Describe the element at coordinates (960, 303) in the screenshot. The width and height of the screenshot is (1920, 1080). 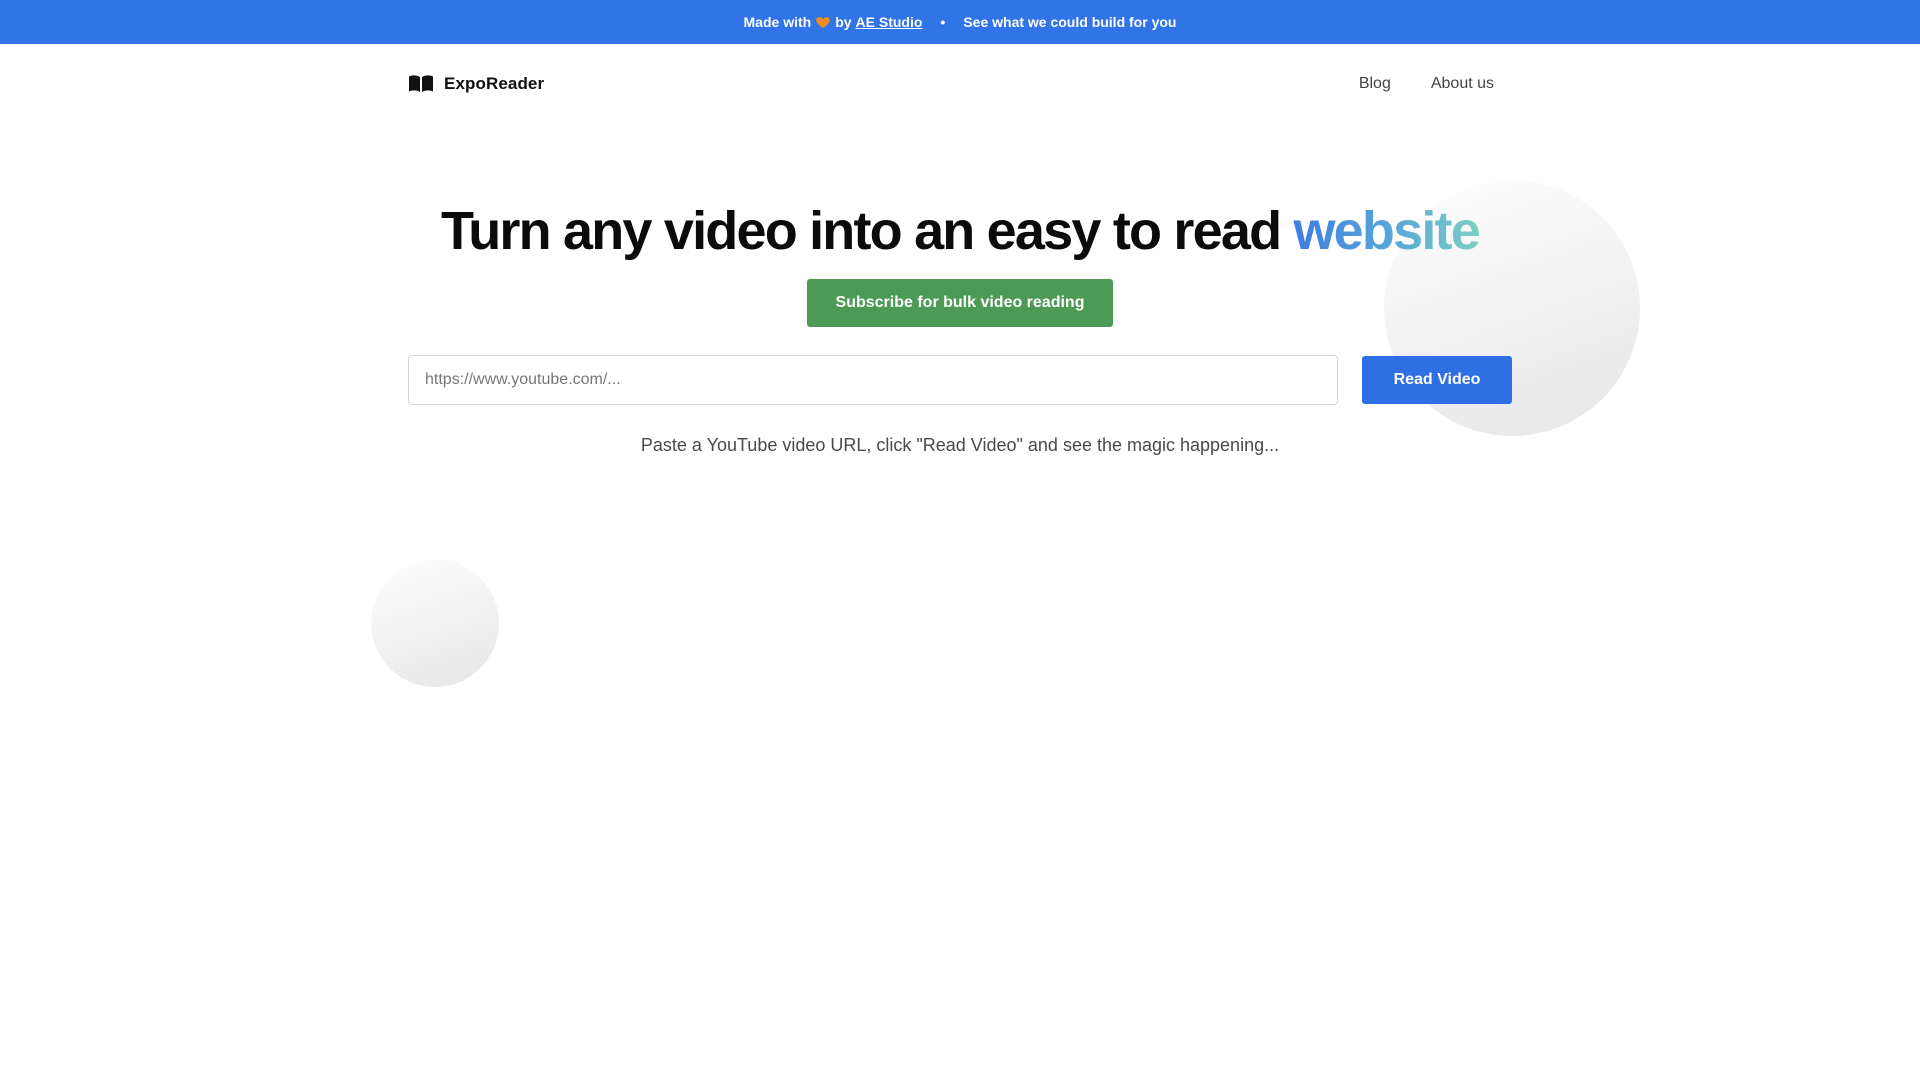
I see `subscribe-bulk-button: Subscribe for bulk video reading` at that location.